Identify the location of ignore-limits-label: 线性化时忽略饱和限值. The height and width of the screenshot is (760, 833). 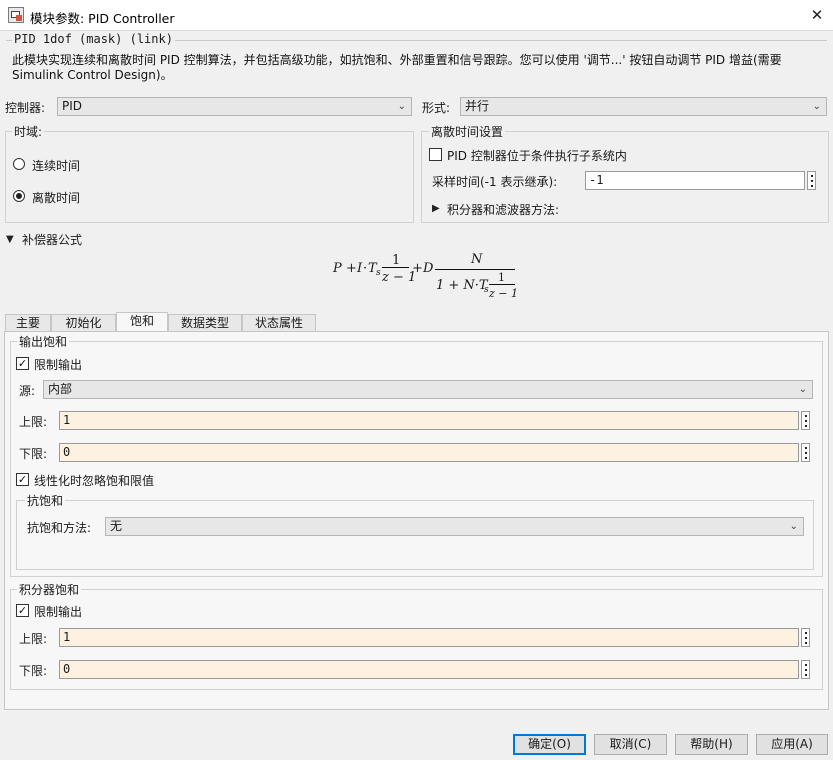
(94, 480).